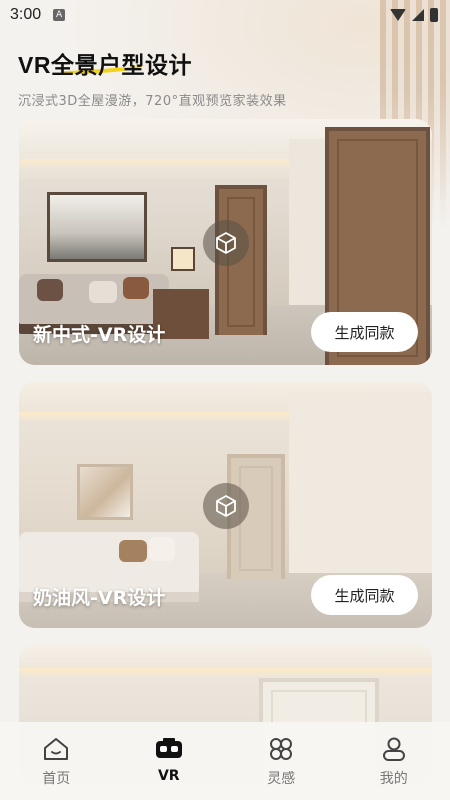  Describe the element at coordinates (281, 749) in the screenshot. I see `inspiration-icon` at that location.